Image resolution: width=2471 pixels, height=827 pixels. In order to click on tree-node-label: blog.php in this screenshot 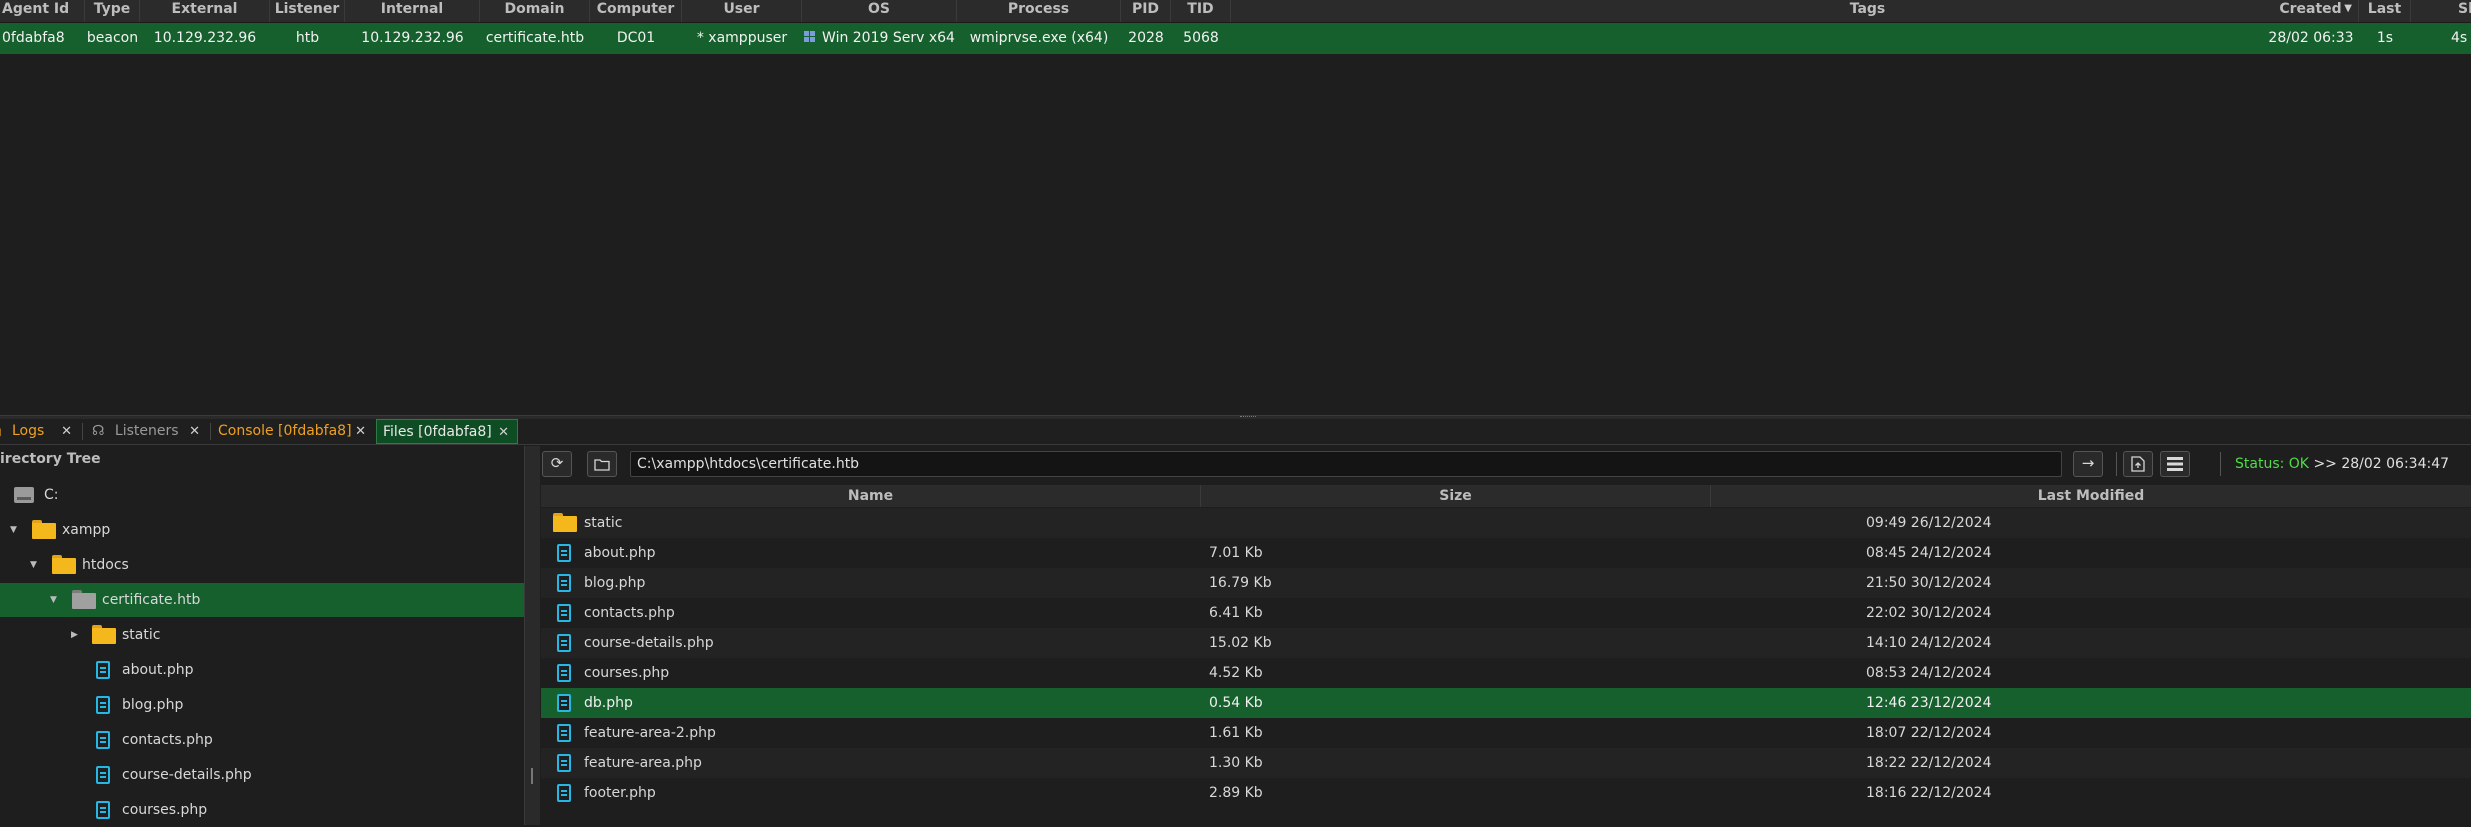, I will do `click(153, 705)`.